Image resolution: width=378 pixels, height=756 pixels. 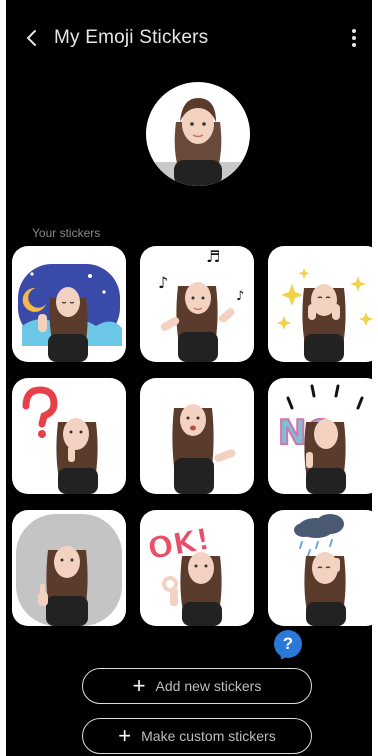 What do you see at coordinates (208, 686) in the screenshot?
I see `add-new-stickers-label: Add new stickers` at bounding box center [208, 686].